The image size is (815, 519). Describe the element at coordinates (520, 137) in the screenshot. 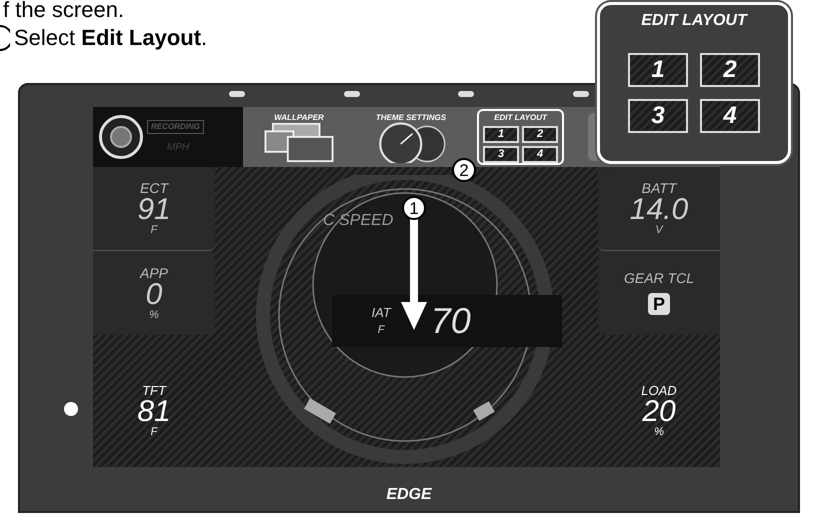

I see `menu-item: EDIT LAYOUT 1 2 3 4` at that location.